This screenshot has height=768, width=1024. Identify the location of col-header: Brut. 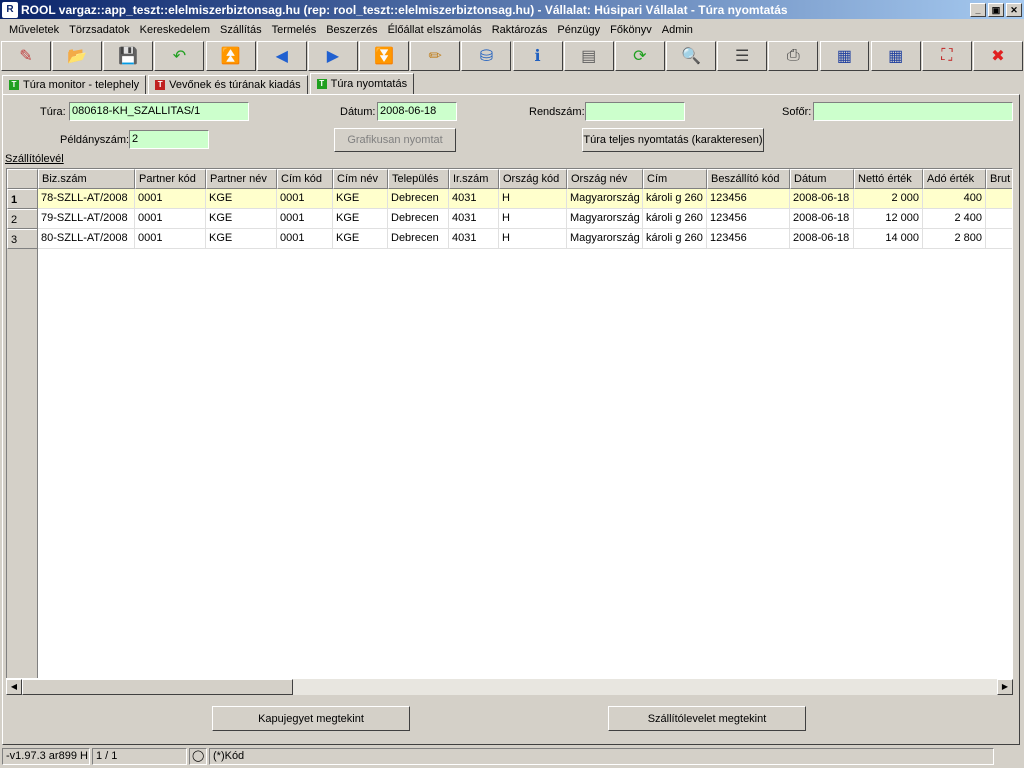
(999, 179).